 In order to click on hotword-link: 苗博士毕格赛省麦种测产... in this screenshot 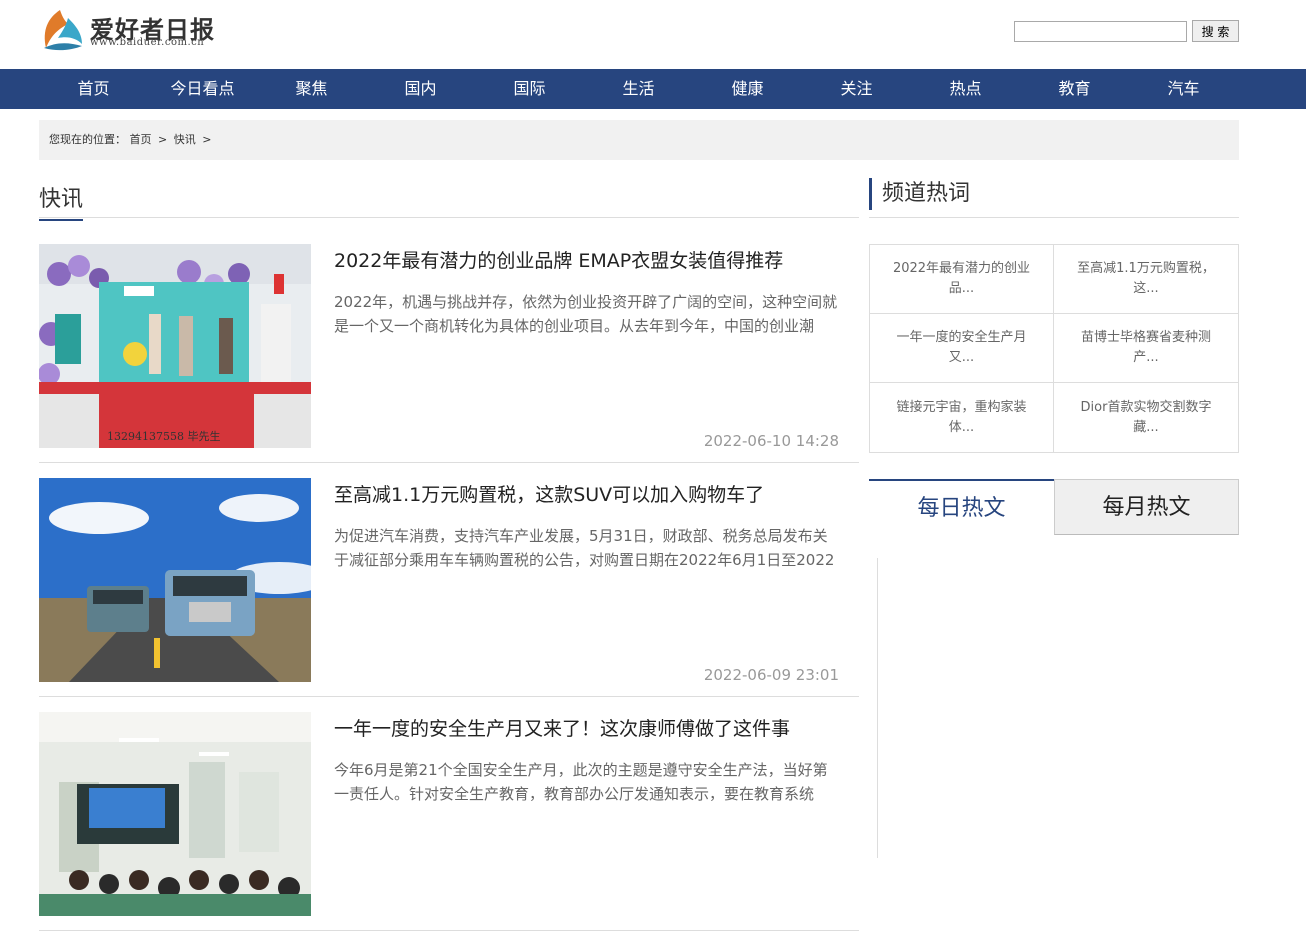, I will do `click(1146, 348)`.